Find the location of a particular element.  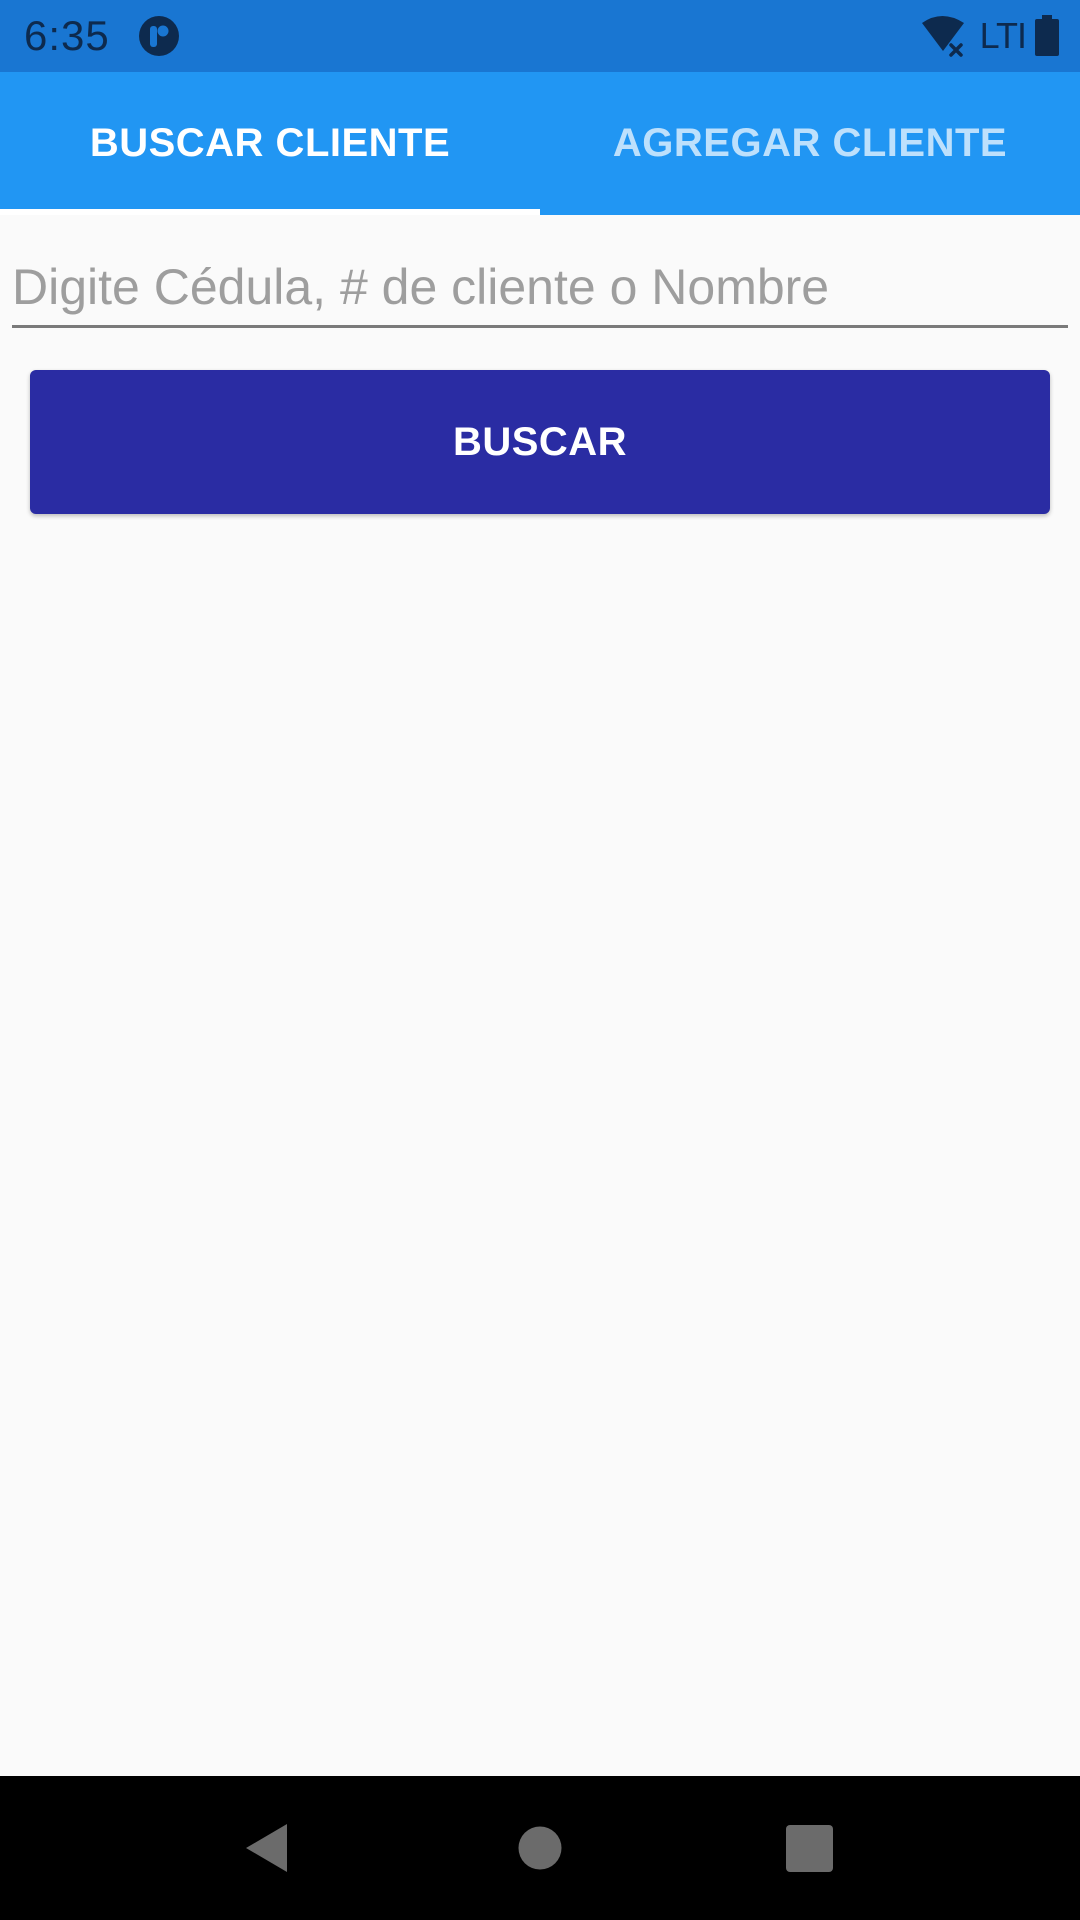

tab-buscar-cliente: BUSCAR CLIENTE is located at coordinates (270, 143).